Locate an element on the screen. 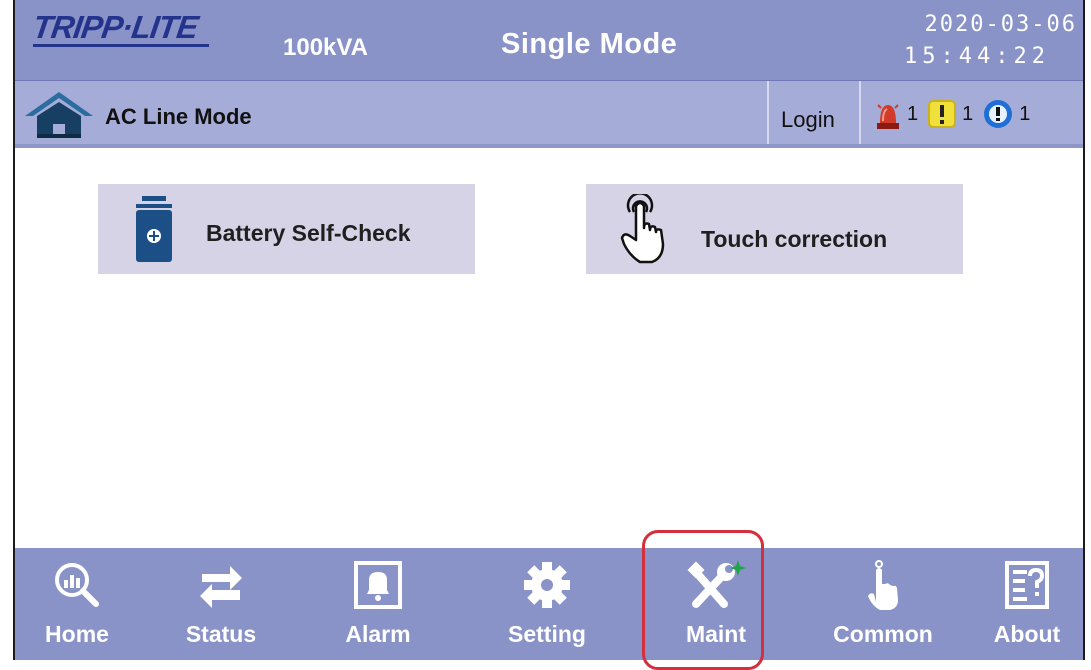 The height and width of the screenshot is (670, 1091). time-display: 15:44:22 is located at coordinates (977, 56).